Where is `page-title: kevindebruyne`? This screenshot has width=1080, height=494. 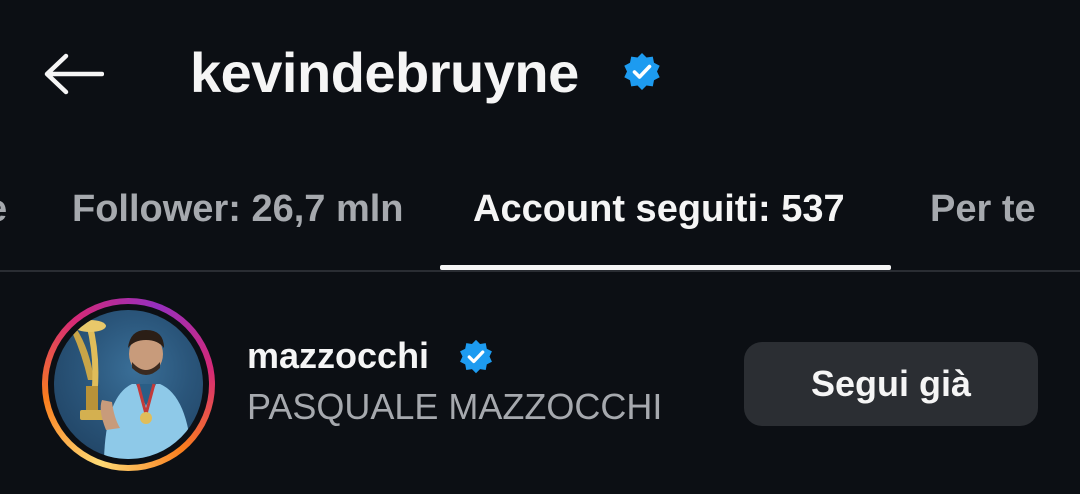 page-title: kevindebruyne is located at coordinates (384, 72).